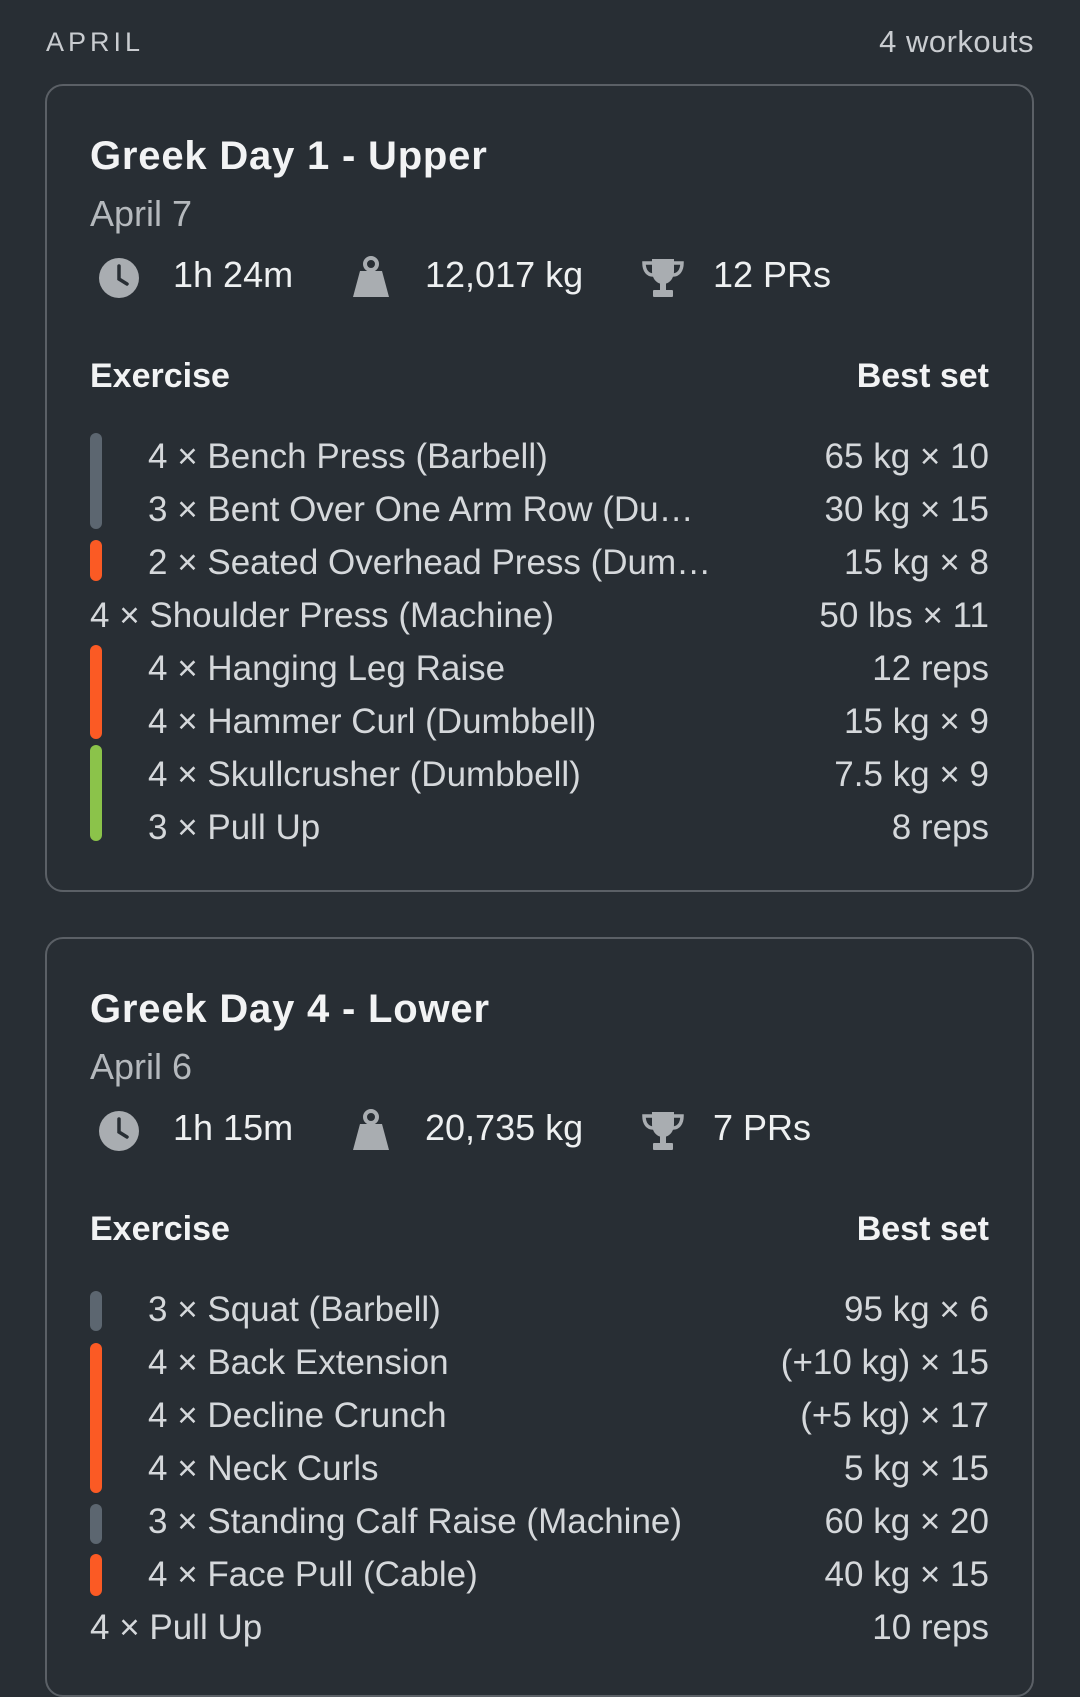  I want to click on workout-duration: 1h 24m, so click(233, 274).